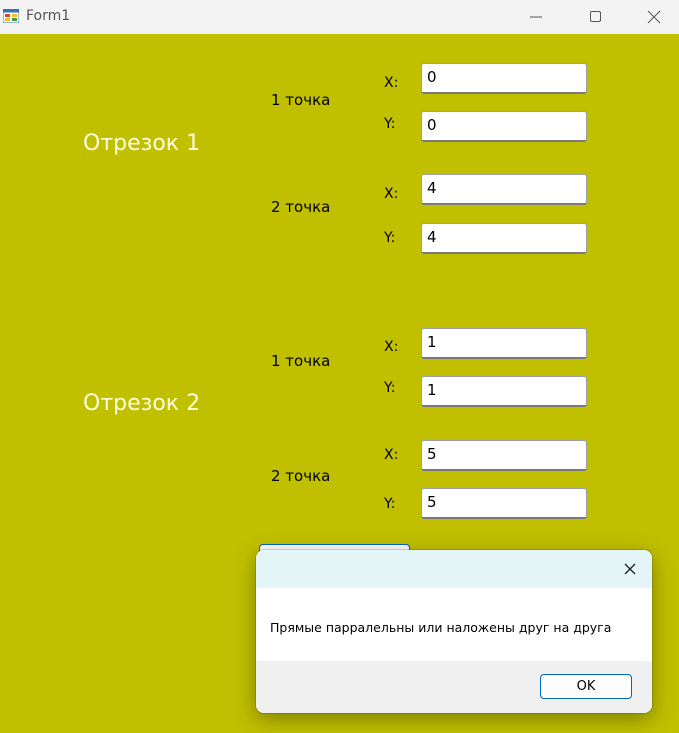 Image resolution: width=679 pixels, height=733 pixels. What do you see at coordinates (586, 686) in the screenshot?
I see `ok-button: OK` at bounding box center [586, 686].